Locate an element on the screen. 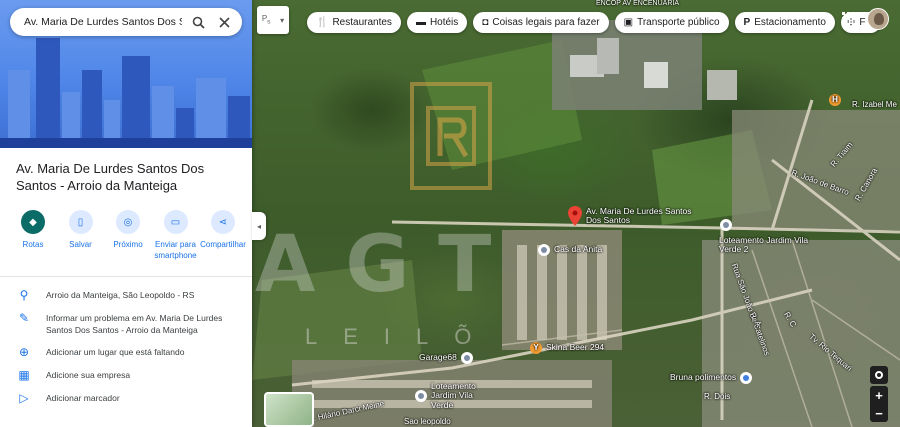 The height and width of the screenshot is (427, 900). my-location-button is located at coordinates (879, 375).